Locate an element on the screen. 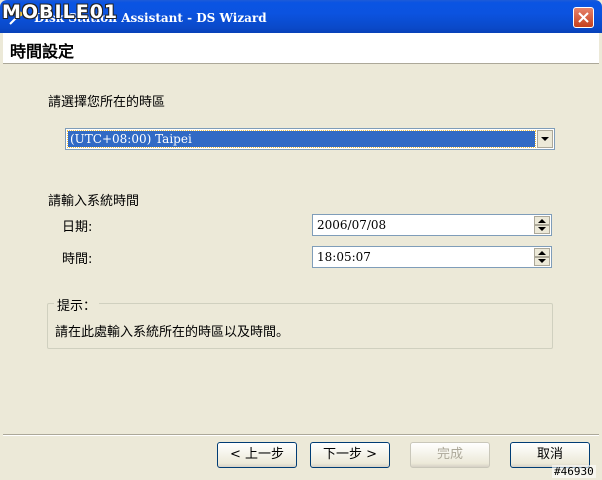  chevron-down-icon is located at coordinates (545, 139).